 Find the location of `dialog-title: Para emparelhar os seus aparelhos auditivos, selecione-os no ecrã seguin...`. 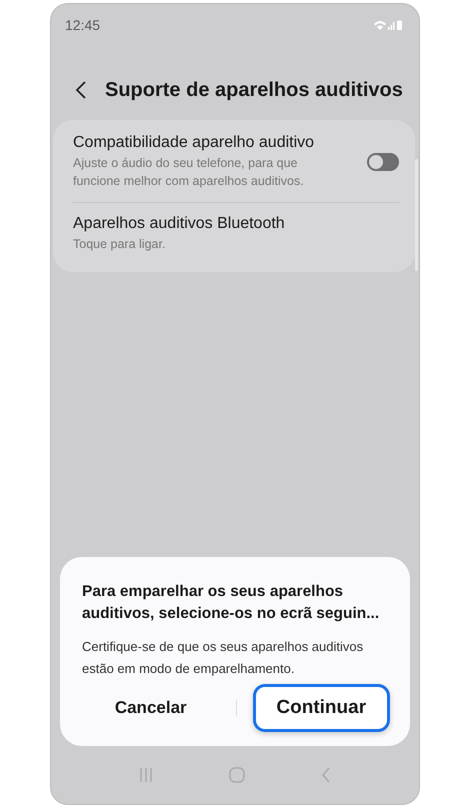

dialog-title: Para emparelhar os seus aparelhos auditivos, selecione-os no ecrã seguin... is located at coordinates (231, 603).